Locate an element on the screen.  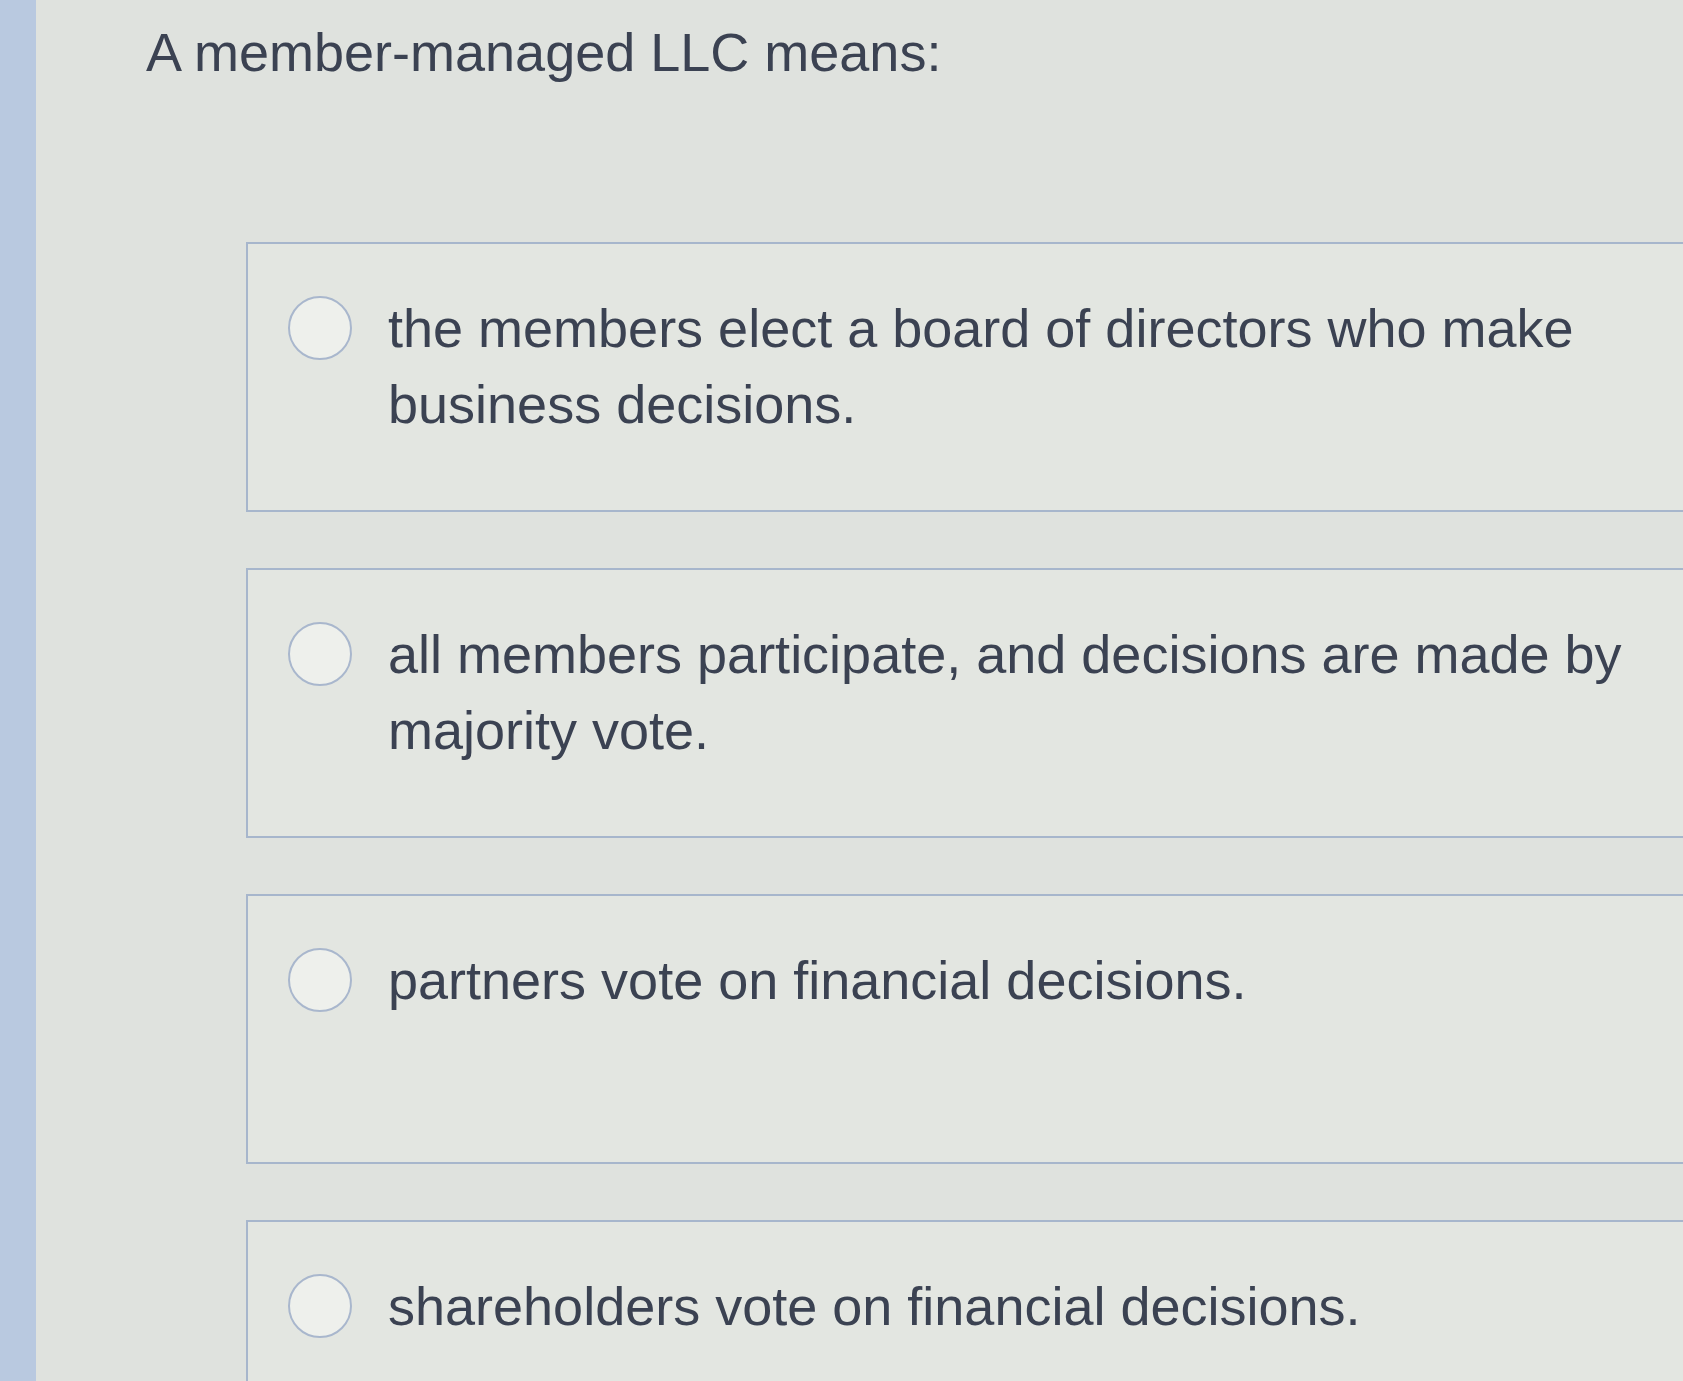
option-label: shareholders vote on financial decisions. is located at coordinates (874, 1306).